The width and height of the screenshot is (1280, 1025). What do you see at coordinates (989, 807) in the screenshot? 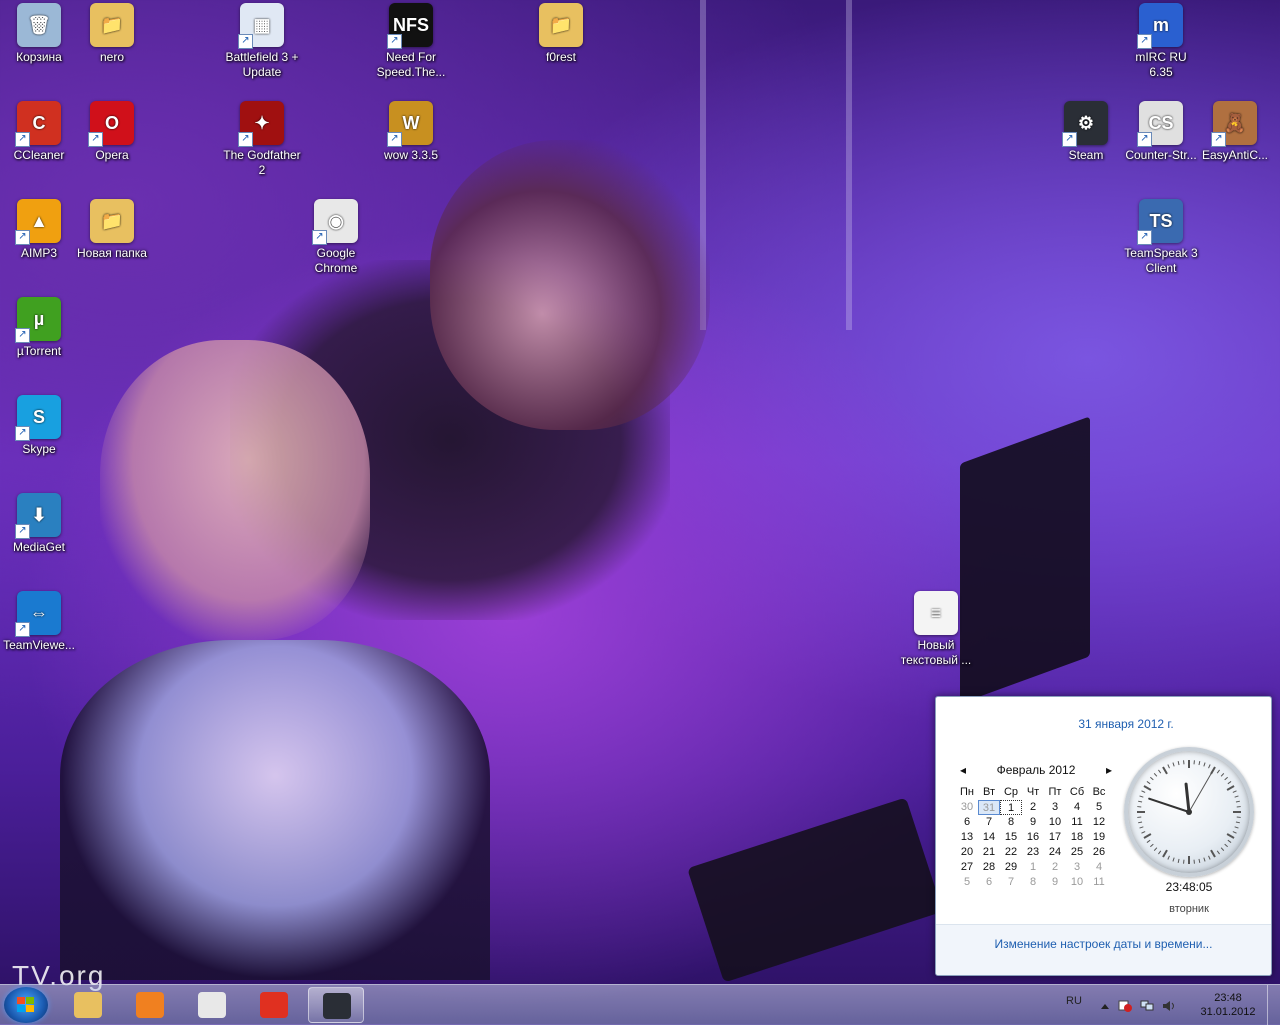
I see `calendar-day: 31` at bounding box center [989, 807].